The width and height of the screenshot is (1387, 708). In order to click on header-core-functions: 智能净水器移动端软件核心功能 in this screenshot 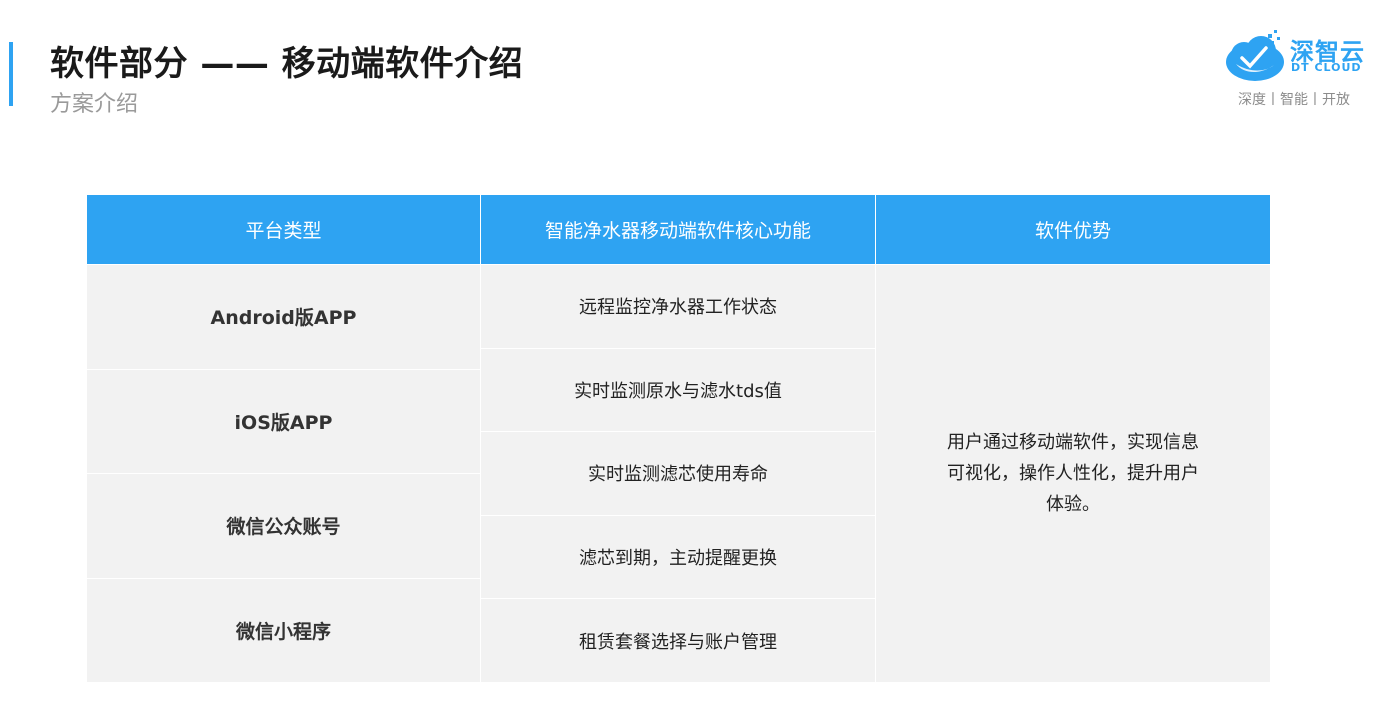, I will do `click(678, 229)`.